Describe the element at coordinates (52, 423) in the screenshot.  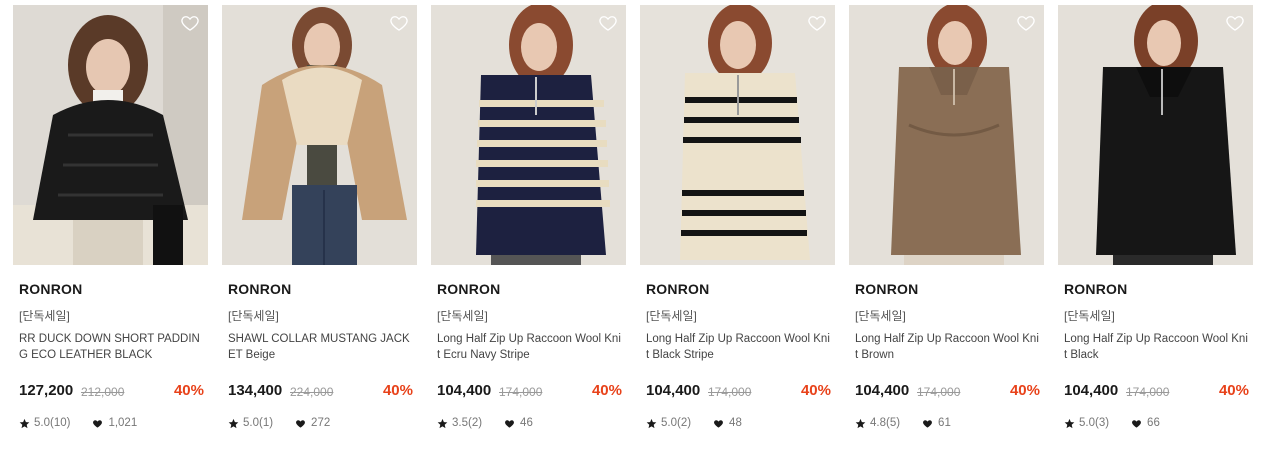
I see `rating-value: 5.0(10)` at that location.